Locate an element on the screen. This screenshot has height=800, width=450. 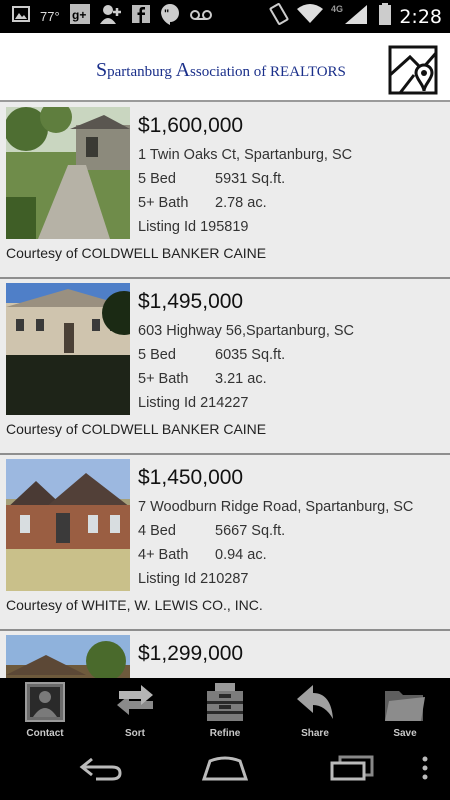
listing-address: 603 Highway 56,Spartanburg, SC is located at coordinates (246, 331).